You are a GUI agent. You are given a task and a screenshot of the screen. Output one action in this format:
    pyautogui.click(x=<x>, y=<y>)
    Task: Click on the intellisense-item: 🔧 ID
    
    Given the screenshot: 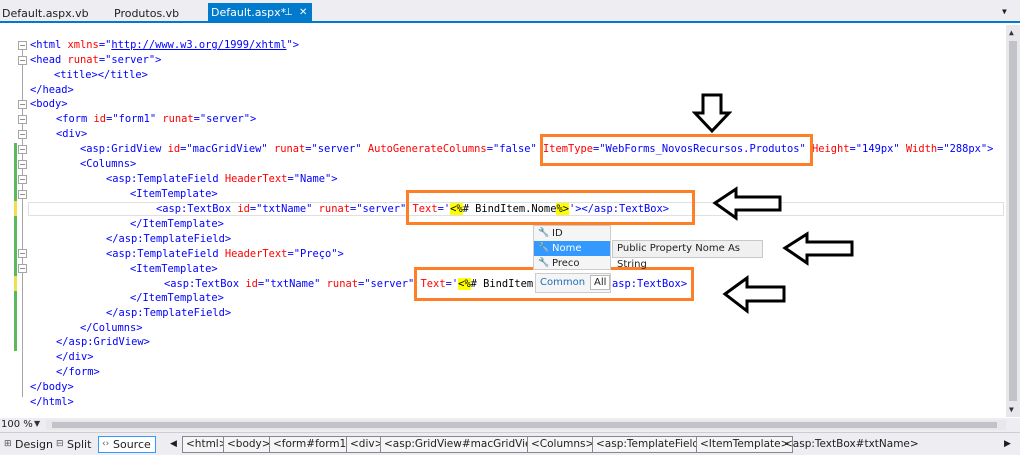 What is the action you would take?
    pyautogui.click(x=572, y=233)
    